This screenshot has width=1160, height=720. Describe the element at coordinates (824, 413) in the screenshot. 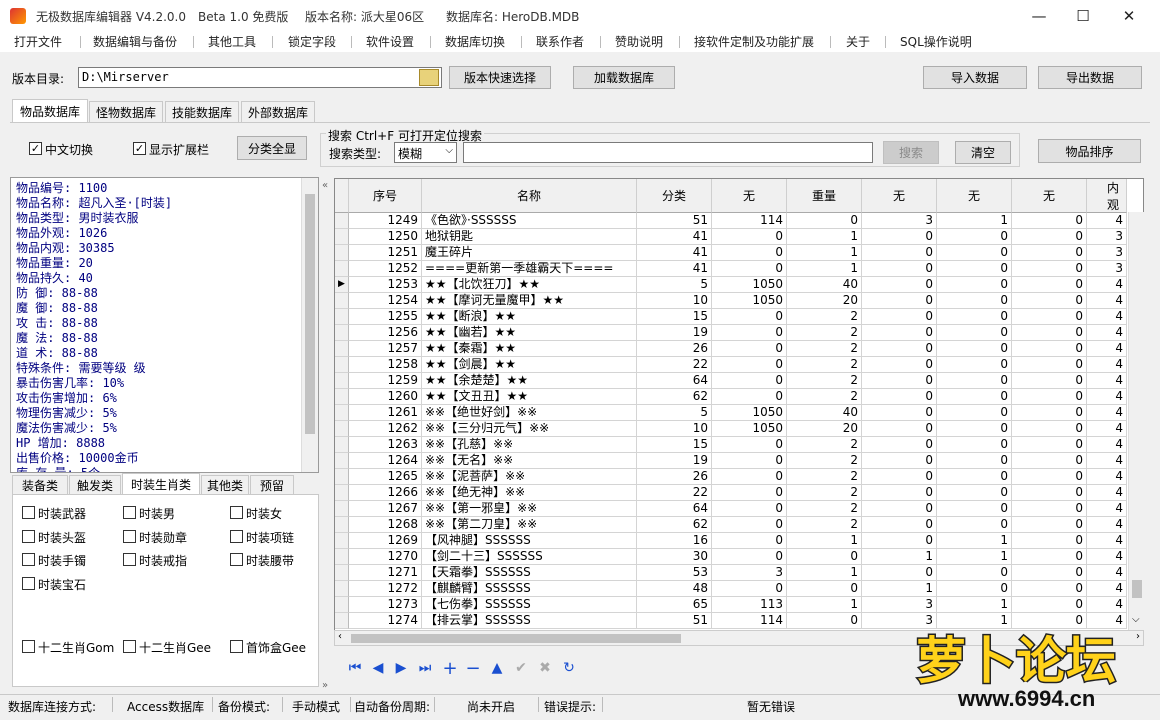

I see `grid-cell: 40` at that location.